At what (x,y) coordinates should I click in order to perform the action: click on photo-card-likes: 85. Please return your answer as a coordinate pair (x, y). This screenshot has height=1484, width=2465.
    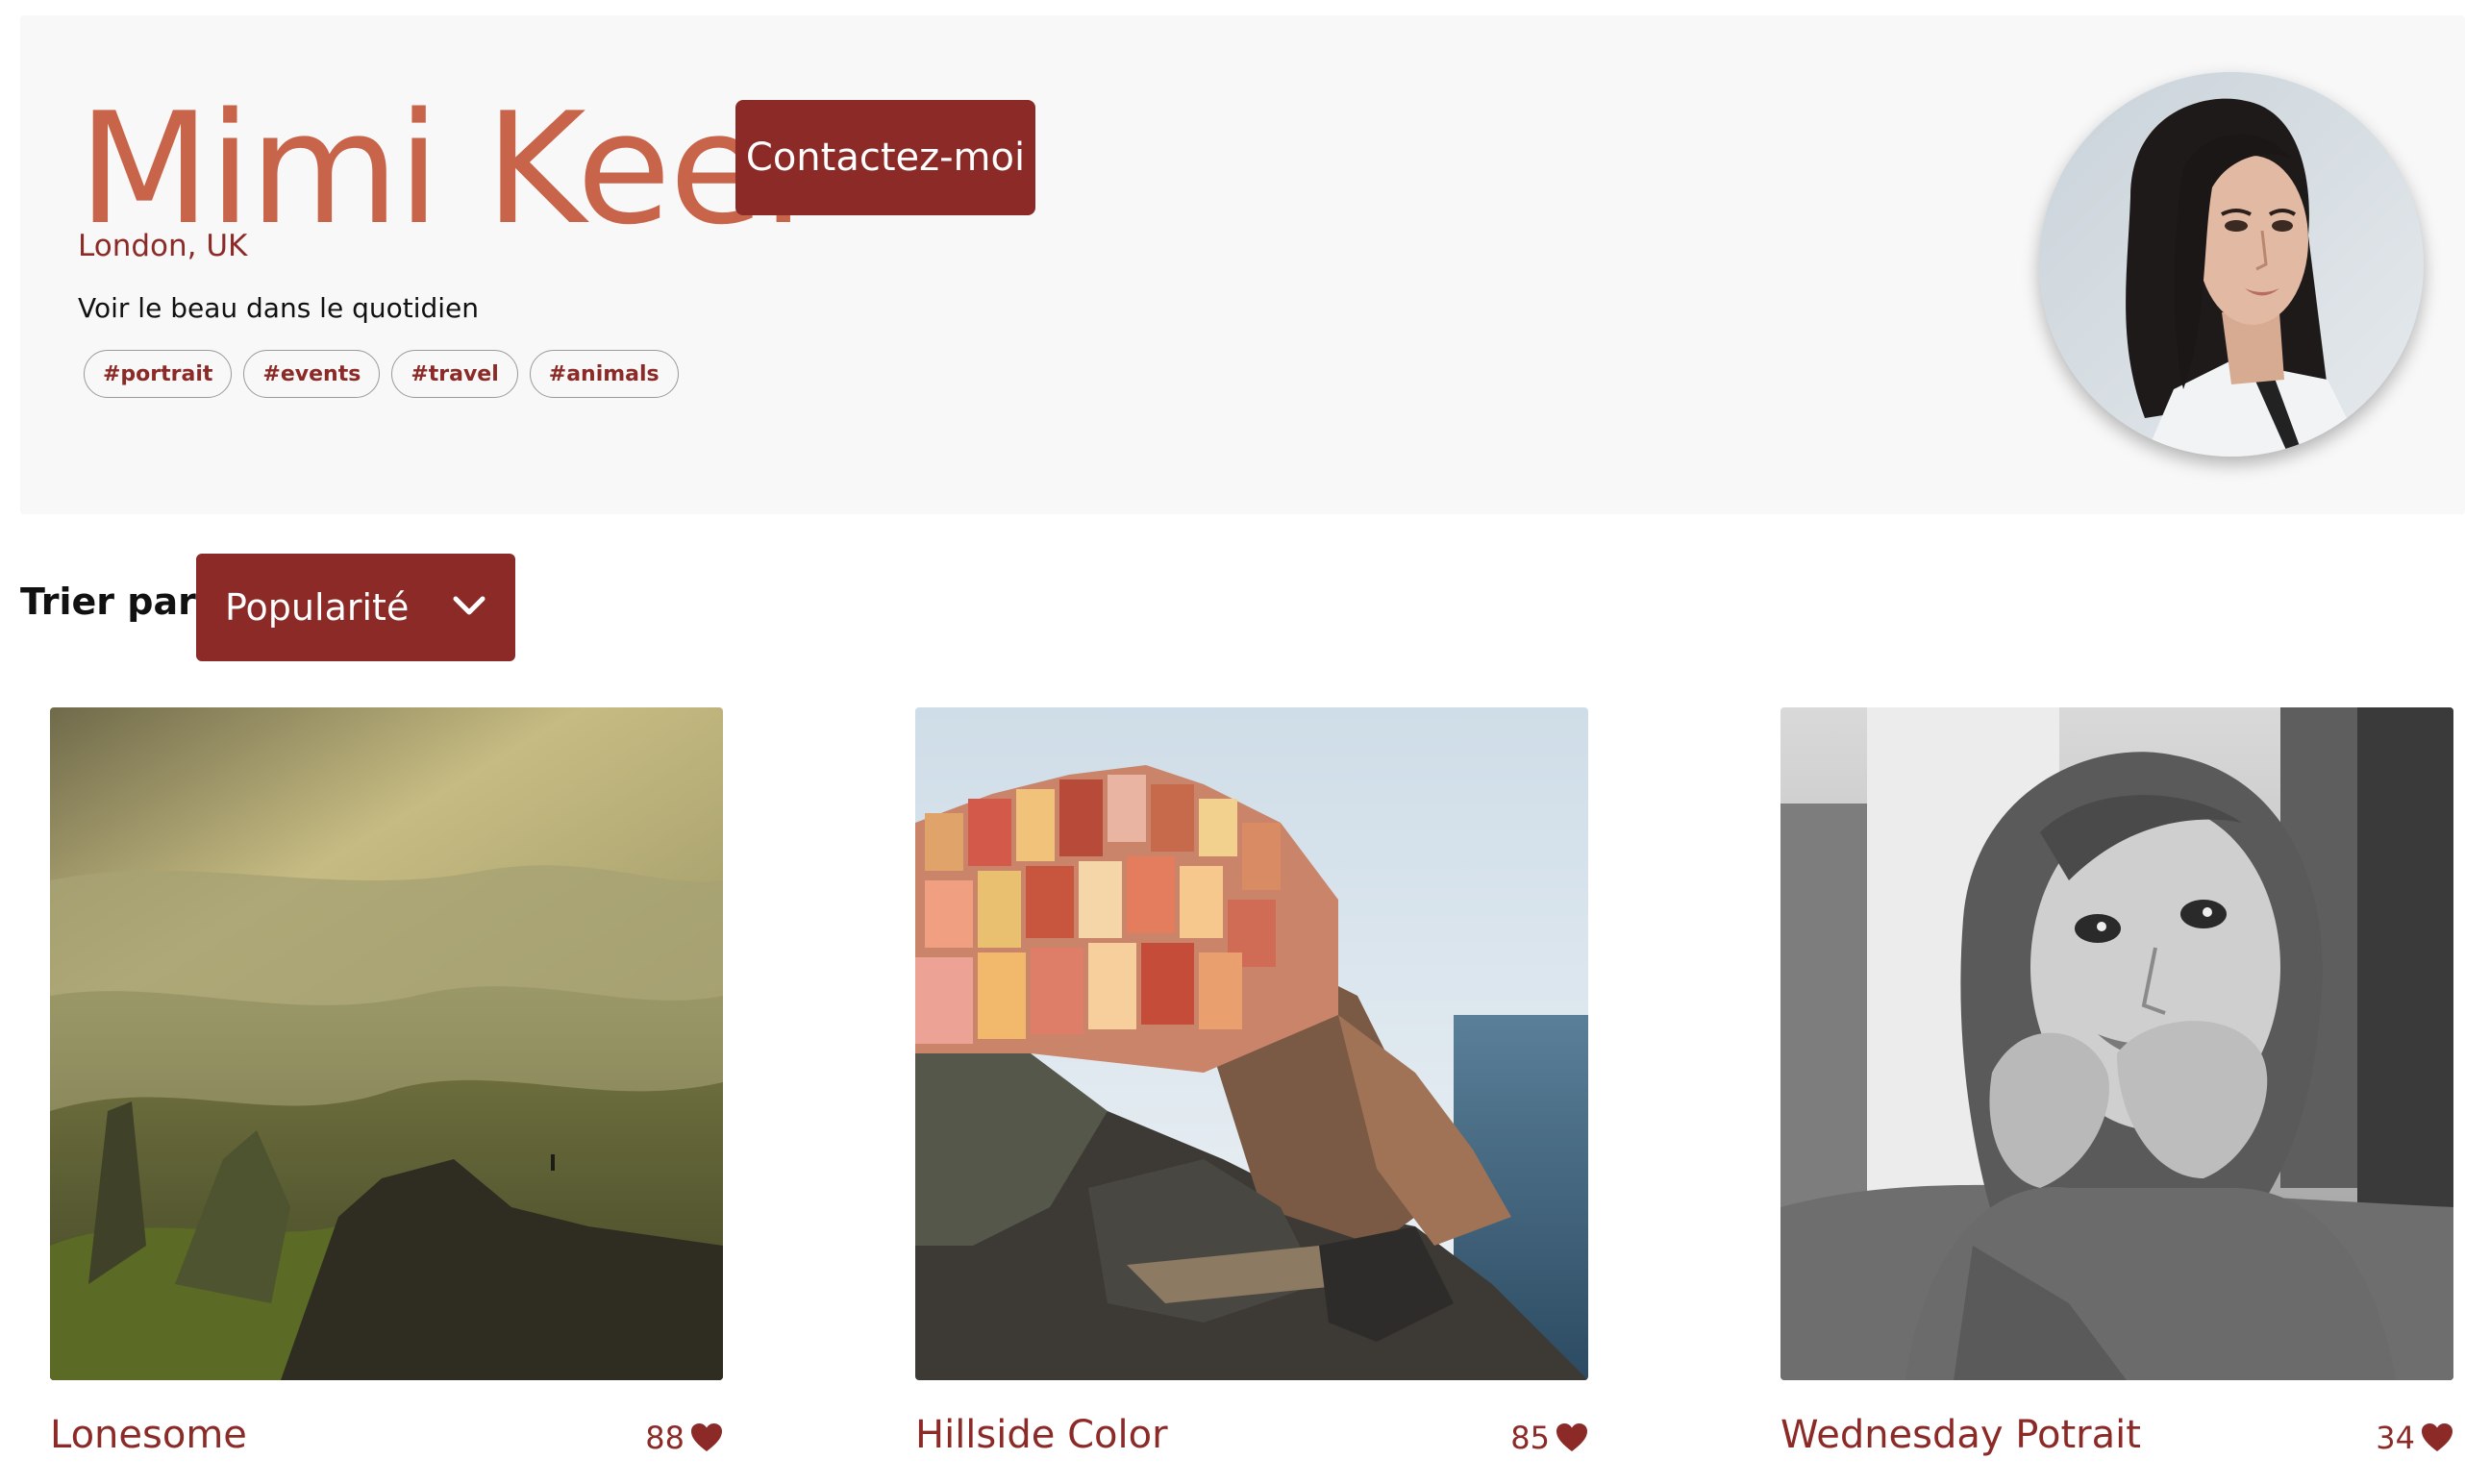
    Looking at the image, I should click on (1549, 1438).